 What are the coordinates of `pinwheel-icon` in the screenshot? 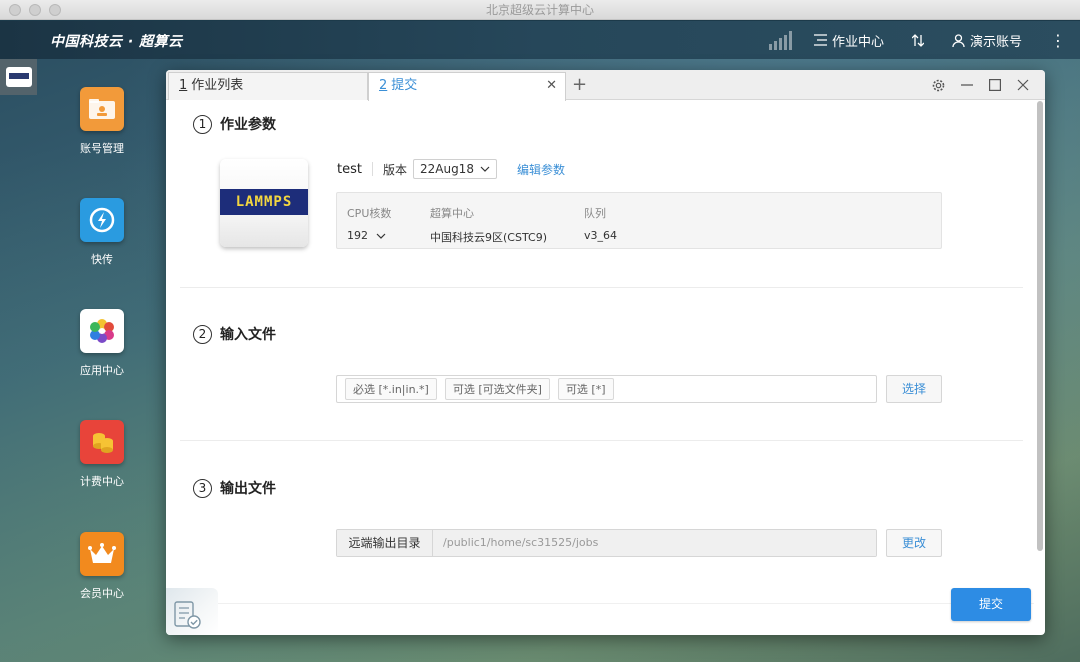 It's located at (102, 331).